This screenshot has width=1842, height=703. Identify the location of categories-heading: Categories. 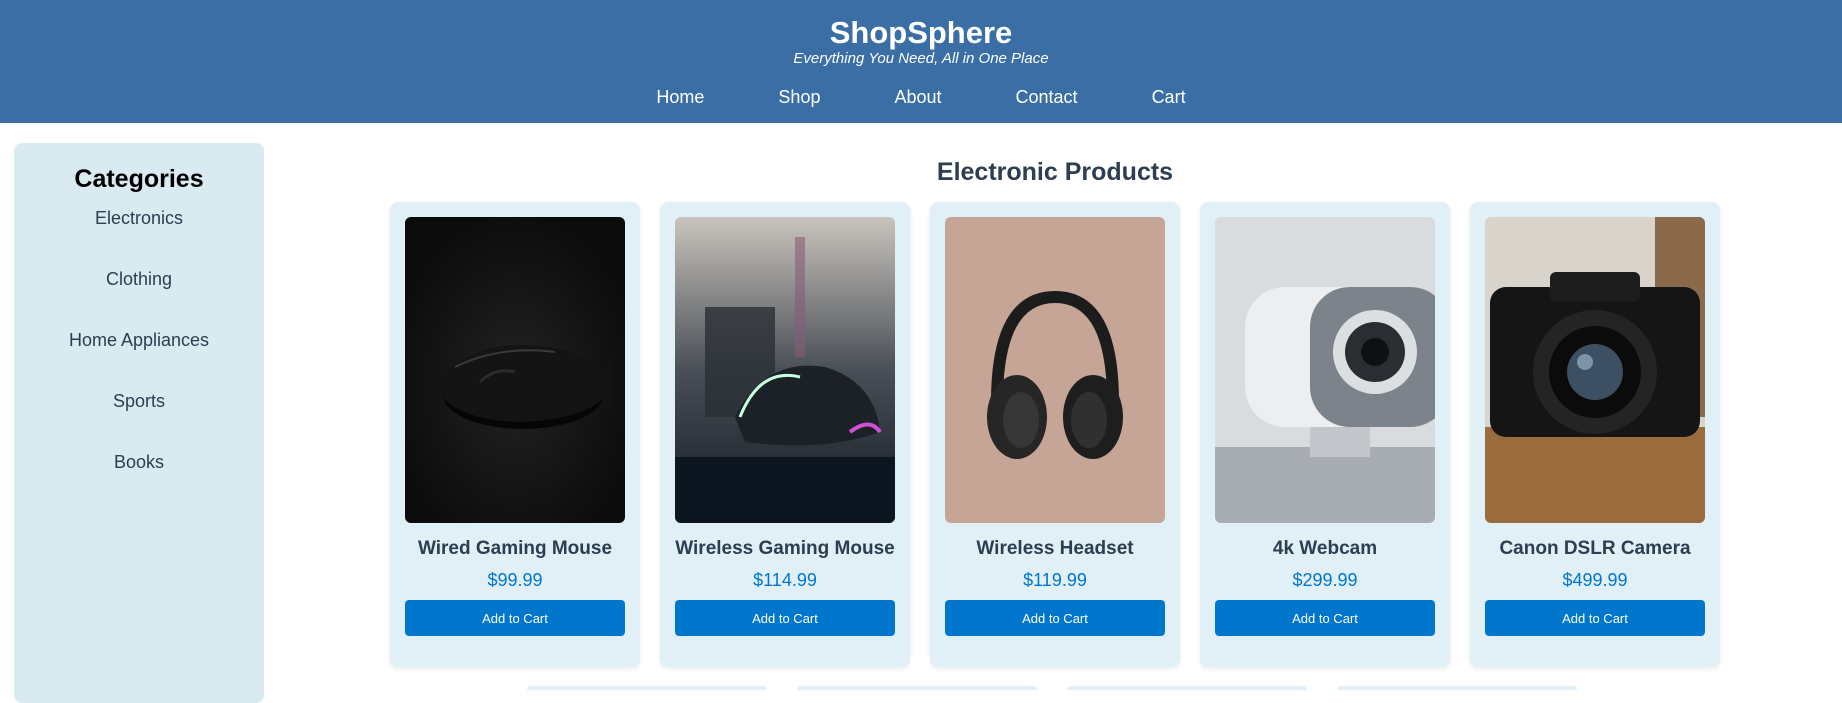
(139, 179).